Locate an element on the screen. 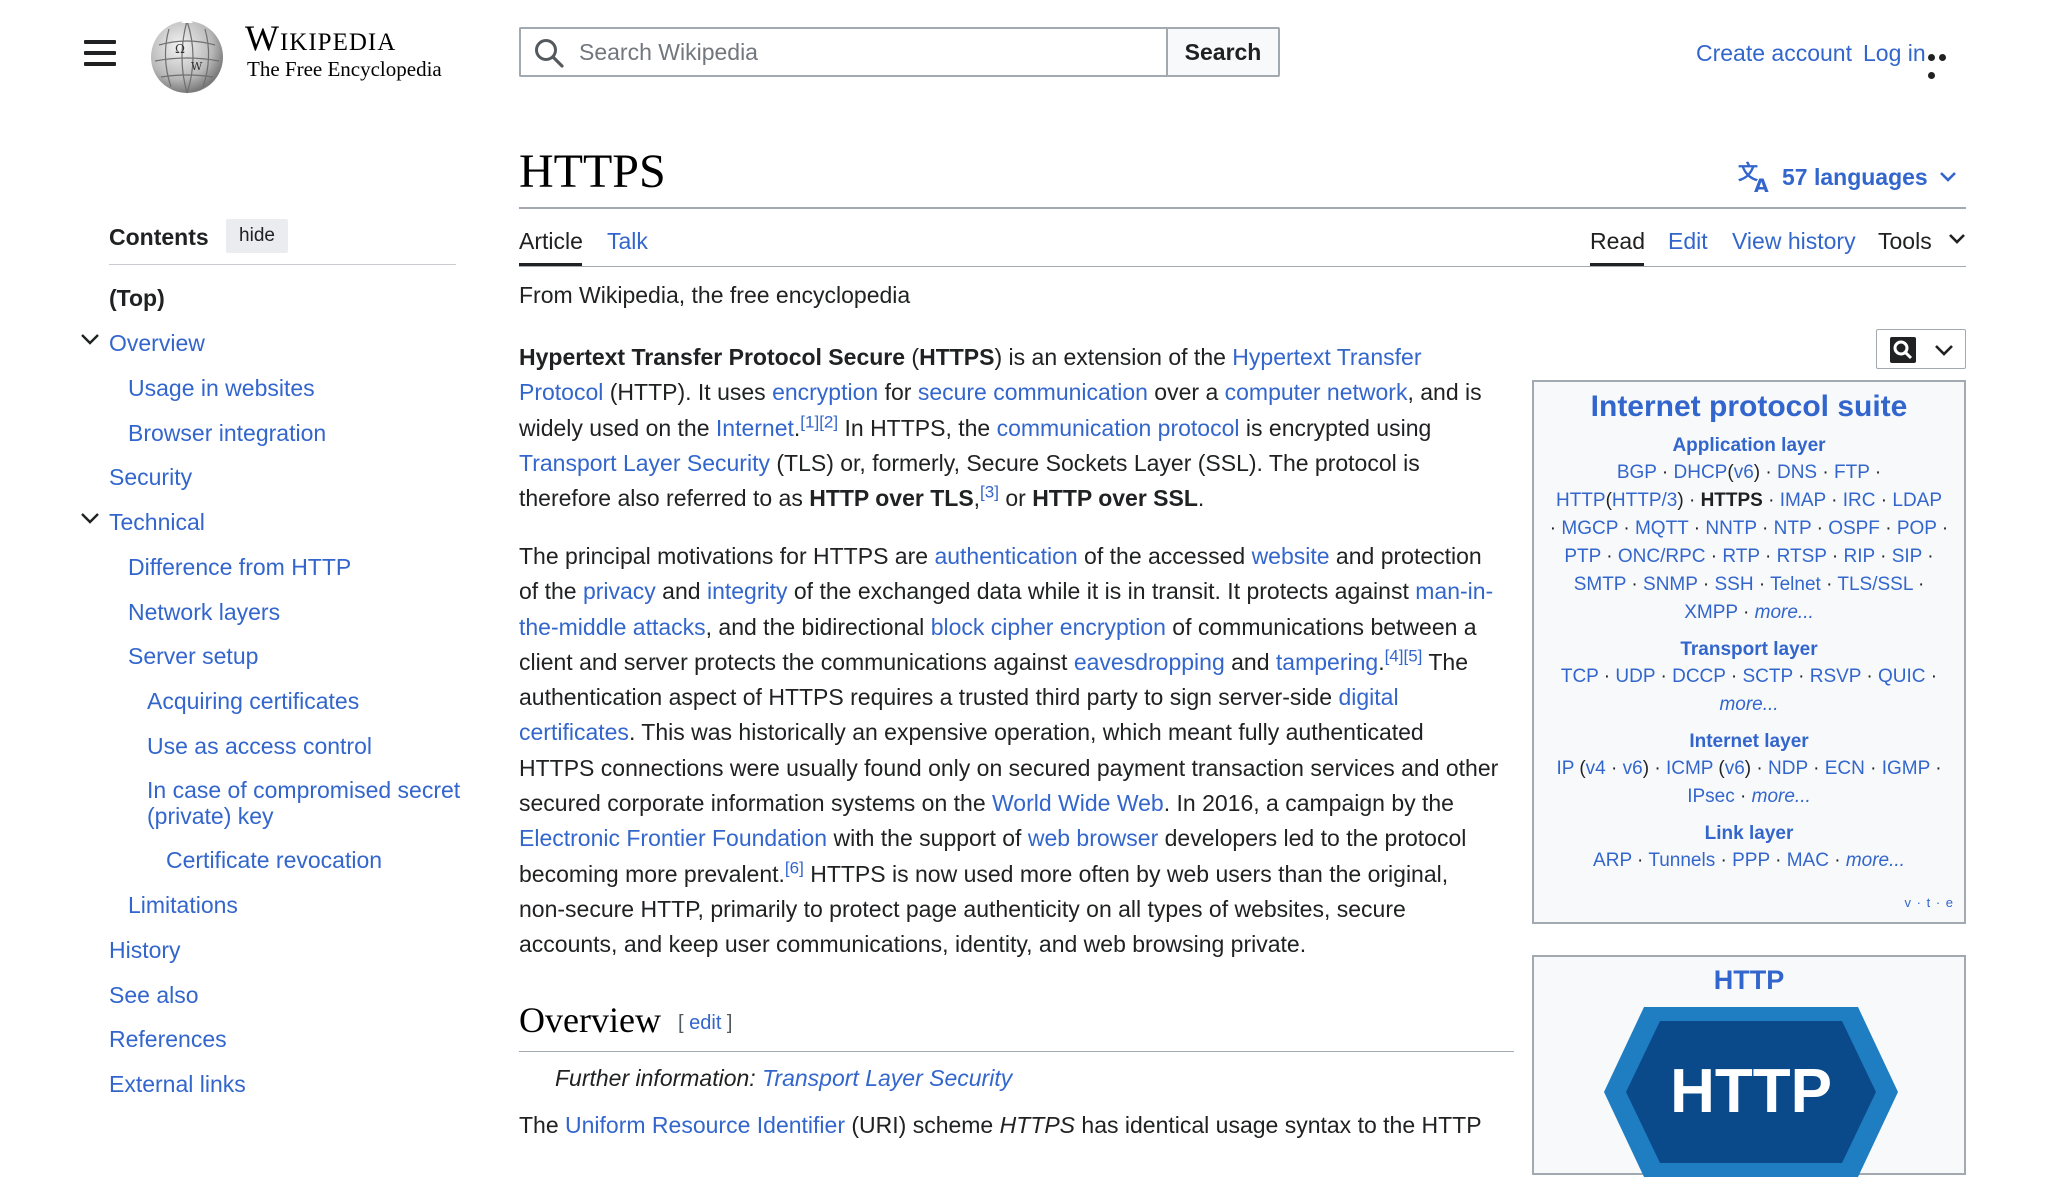 The height and width of the screenshot is (1177, 2048). toc-item-network-layers: Network layers is located at coordinates (204, 612).